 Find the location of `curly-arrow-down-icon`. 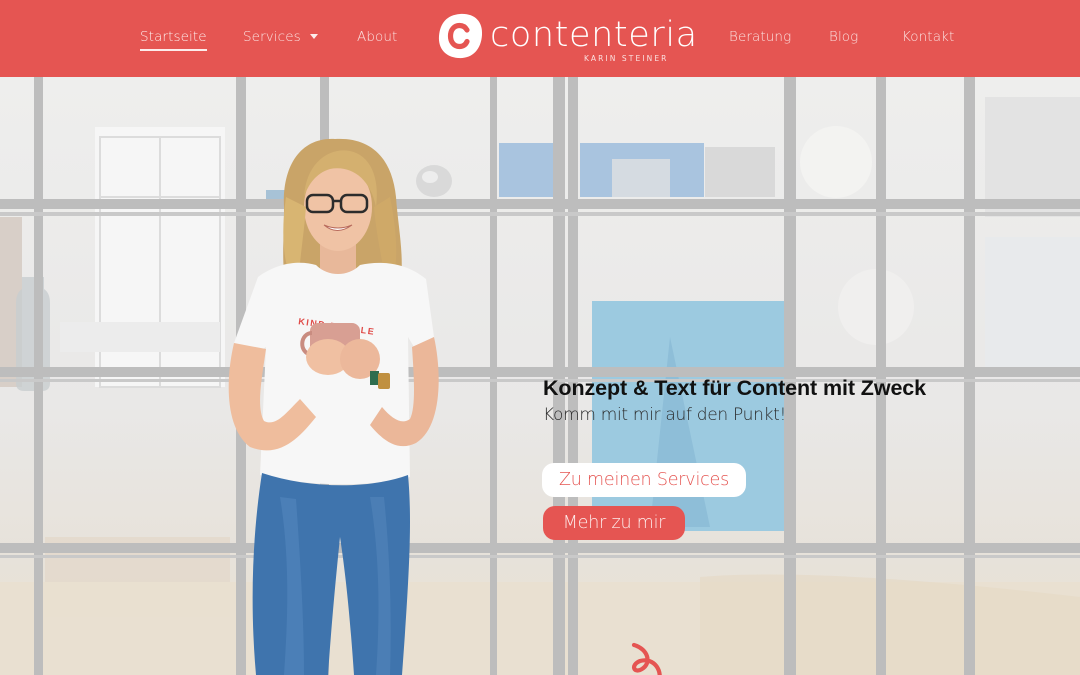

curly-arrow-down-icon is located at coordinates (642, 657).